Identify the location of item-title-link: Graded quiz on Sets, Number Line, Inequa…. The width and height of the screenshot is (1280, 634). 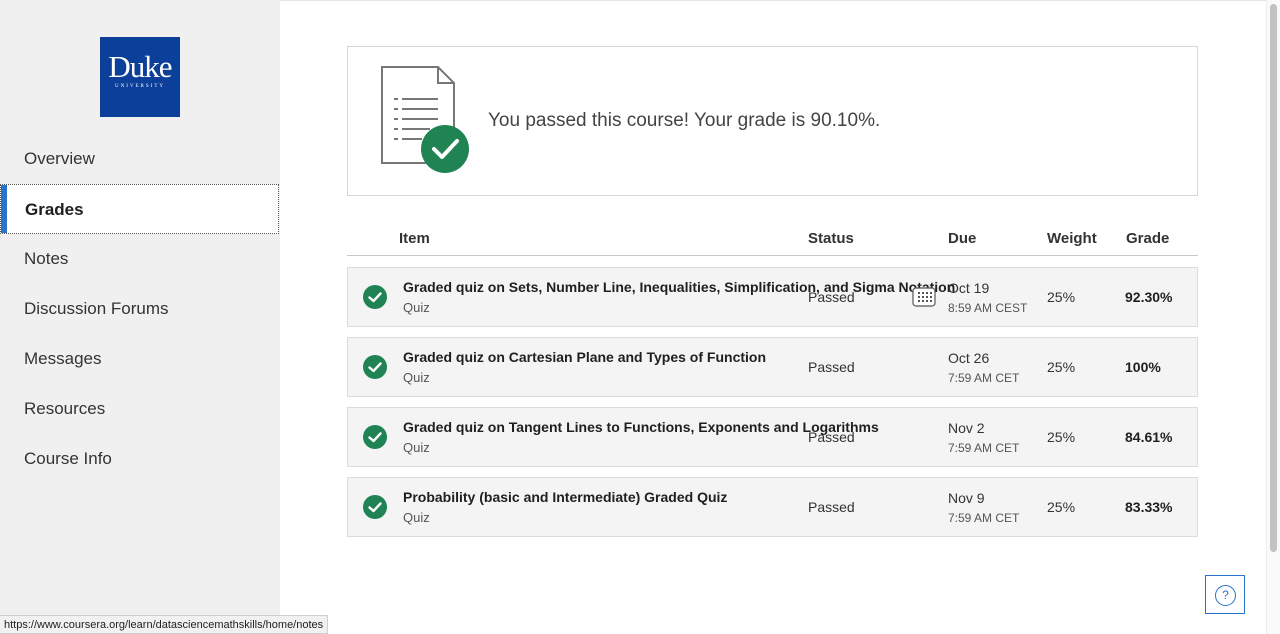
(679, 287).